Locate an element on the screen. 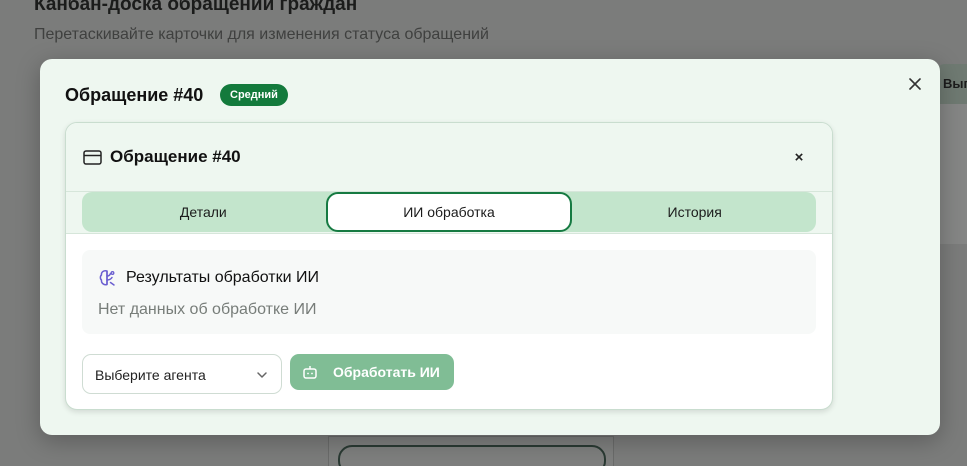  agent-select-value: Выберите агента is located at coordinates (150, 375).